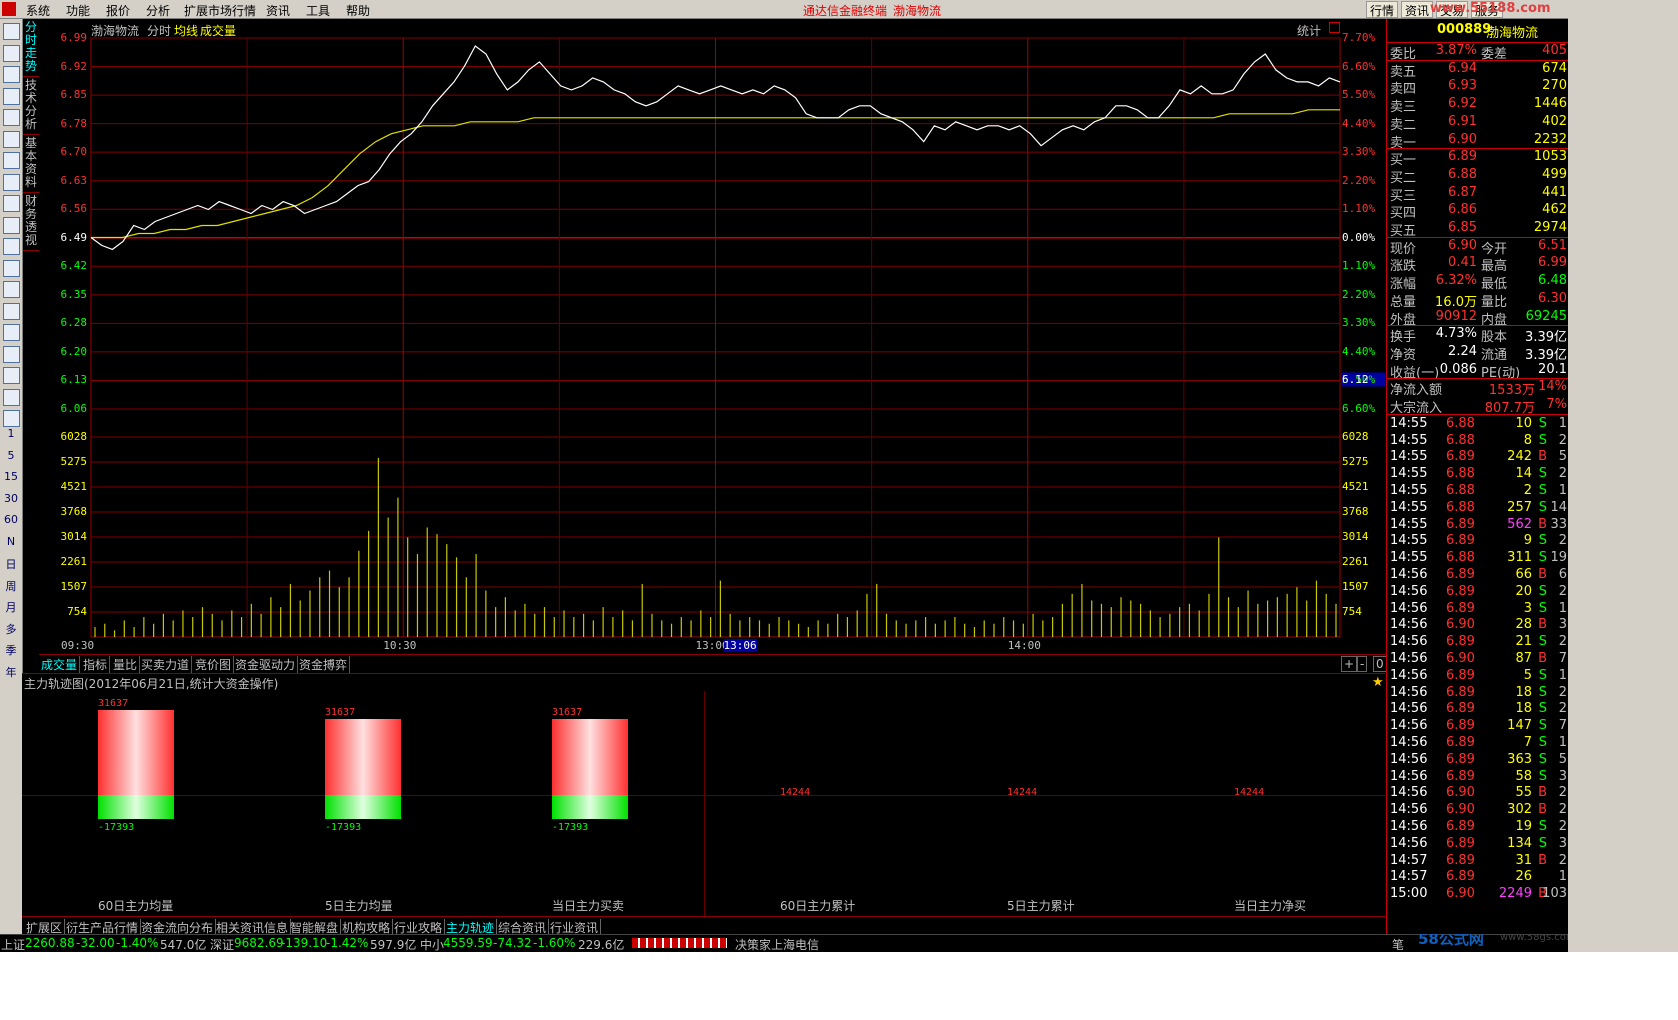 The width and height of the screenshot is (1678, 1020). I want to click on tab-volume-ratio: 量比, so click(126, 664).